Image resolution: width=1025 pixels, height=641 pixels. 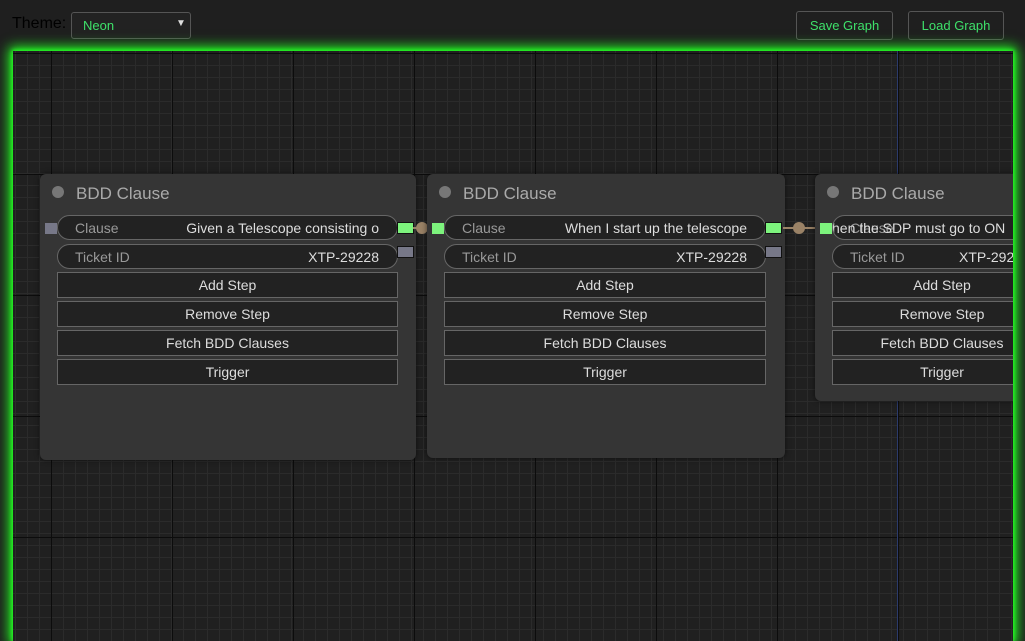 I want to click on theme-label: Theme:, so click(x=39, y=23).